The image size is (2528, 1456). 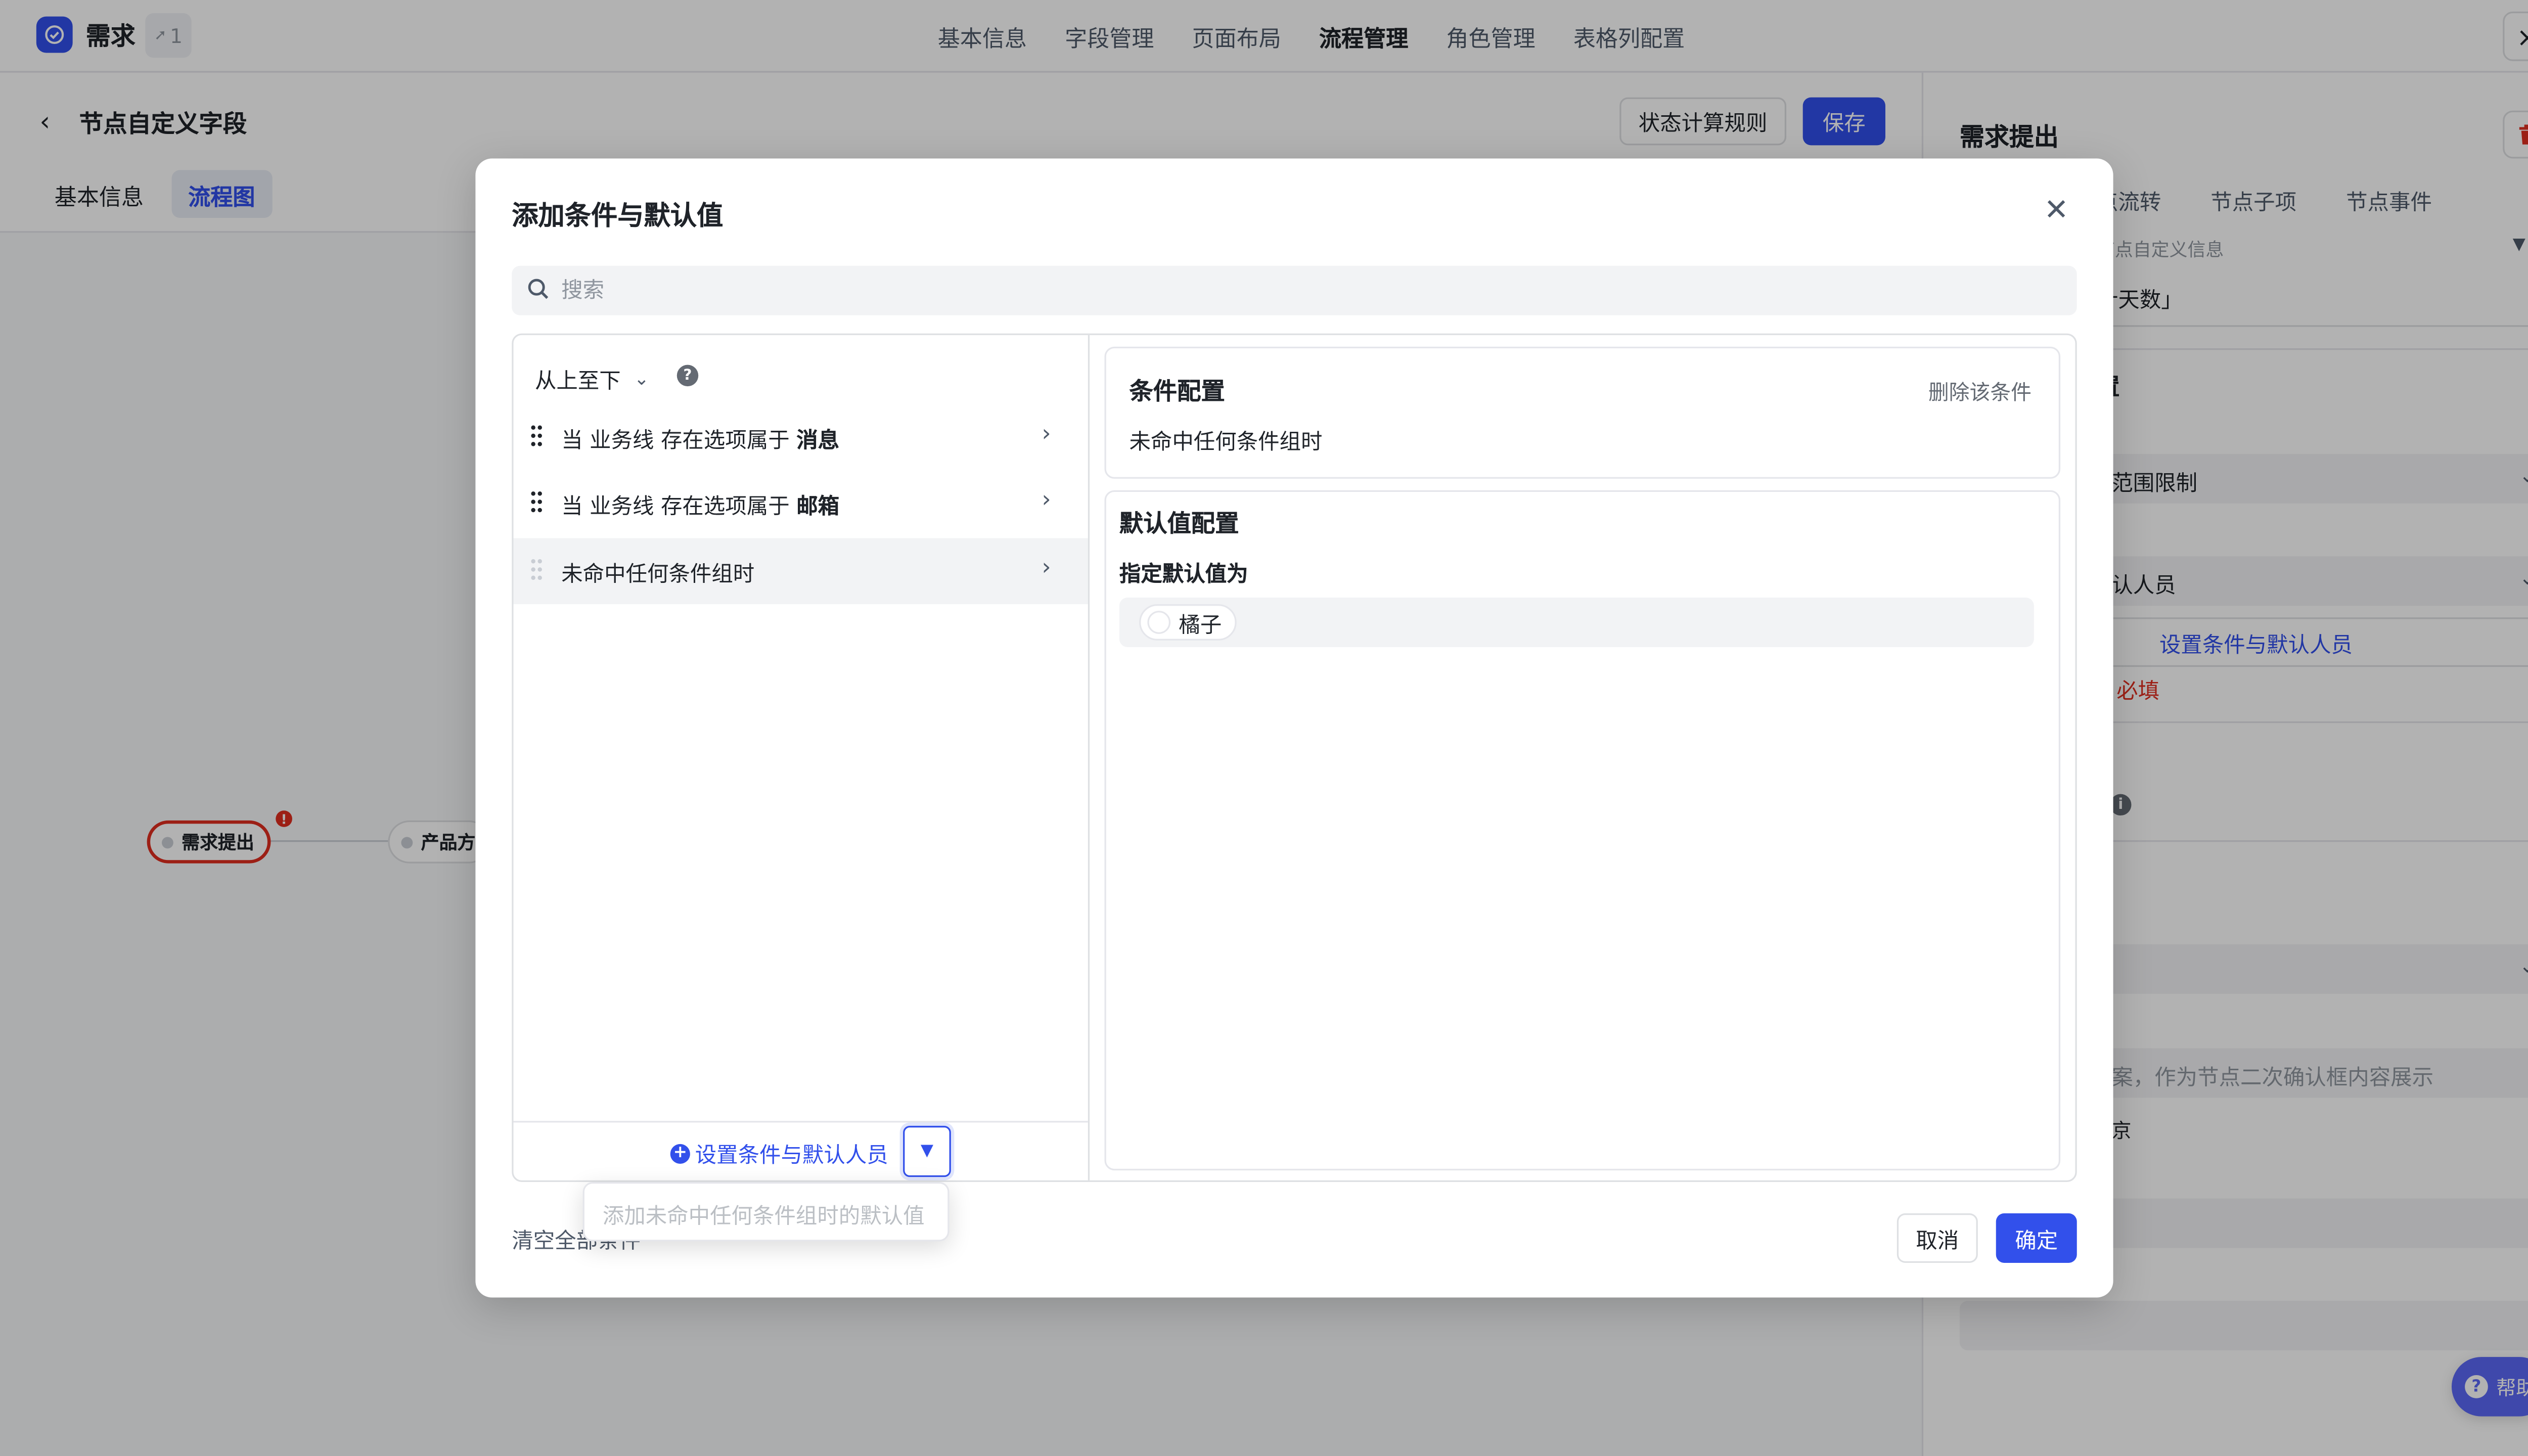 I want to click on dropdown-option-default: 添加未命中任何条件组时的默认值, so click(x=764, y=1214).